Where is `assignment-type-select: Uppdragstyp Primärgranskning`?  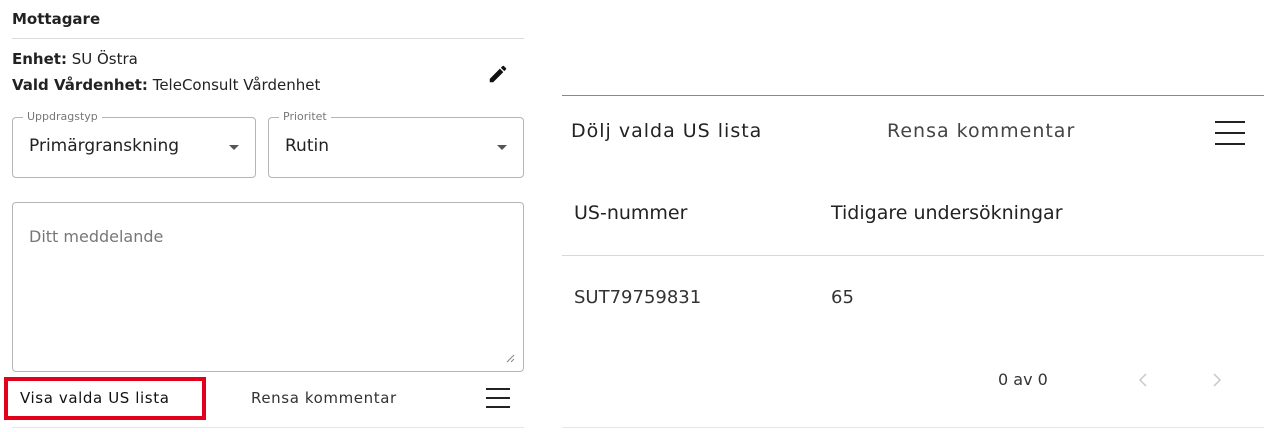 assignment-type-select: Uppdragstyp Primärgranskning is located at coordinates (134, 144).